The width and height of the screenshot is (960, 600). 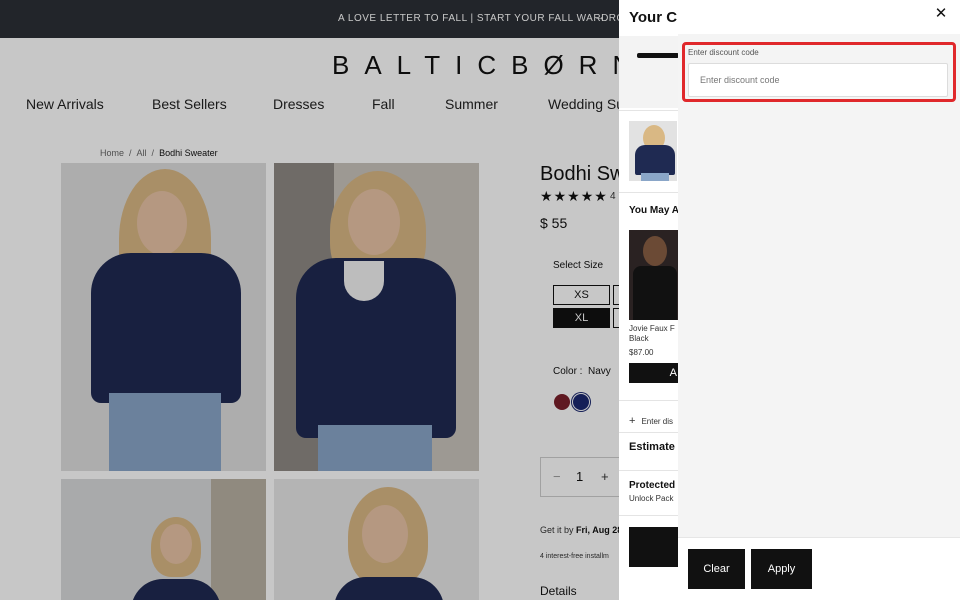 I want to click on recommendation-name-line1: Jovie Faux F, so click(x=652, y=328).